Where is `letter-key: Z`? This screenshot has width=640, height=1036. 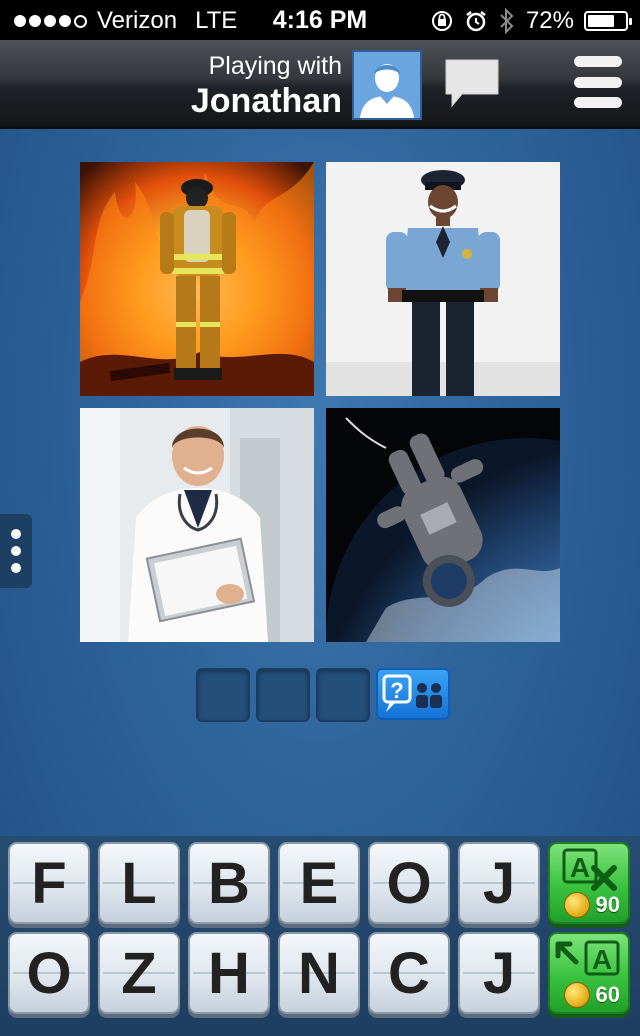 letter-key: Z is located at coordinates (139, 973).